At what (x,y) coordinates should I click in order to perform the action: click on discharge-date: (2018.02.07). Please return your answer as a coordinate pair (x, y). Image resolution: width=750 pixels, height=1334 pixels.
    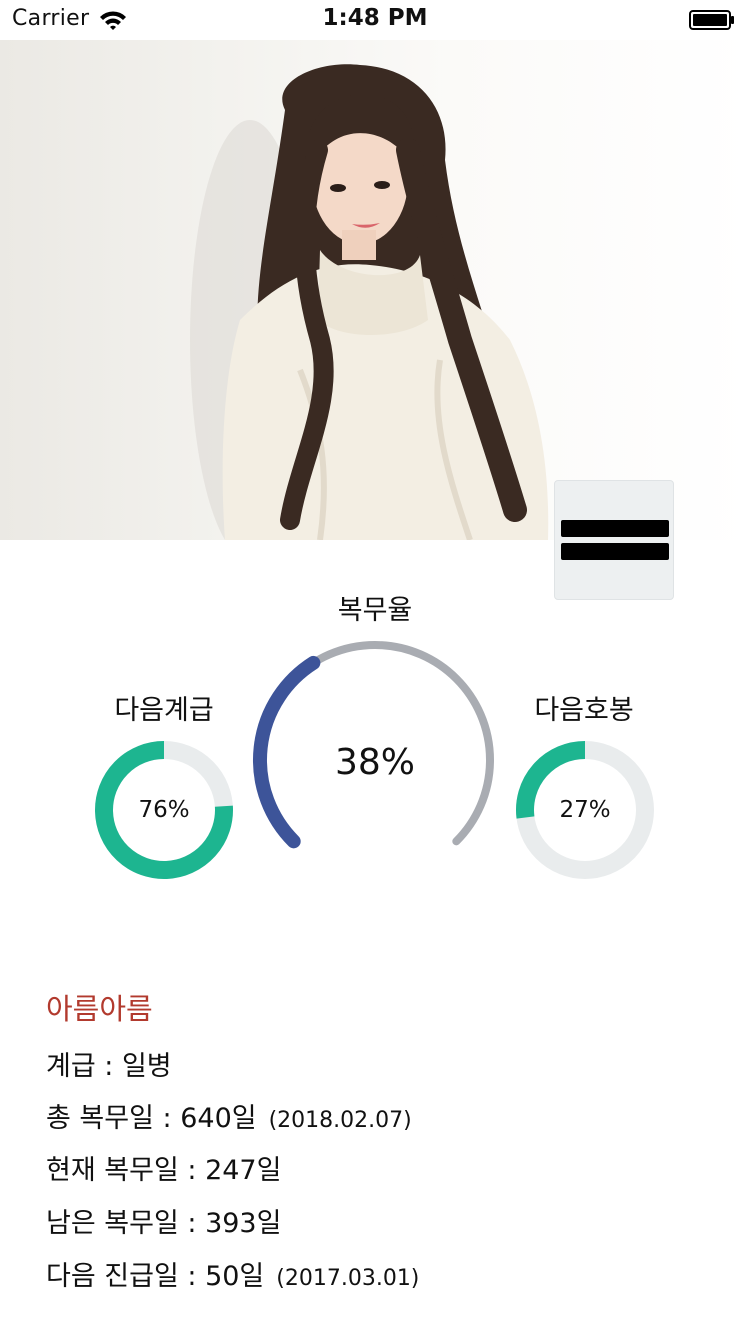
    Looking at the image, I should click on (340, 1120).